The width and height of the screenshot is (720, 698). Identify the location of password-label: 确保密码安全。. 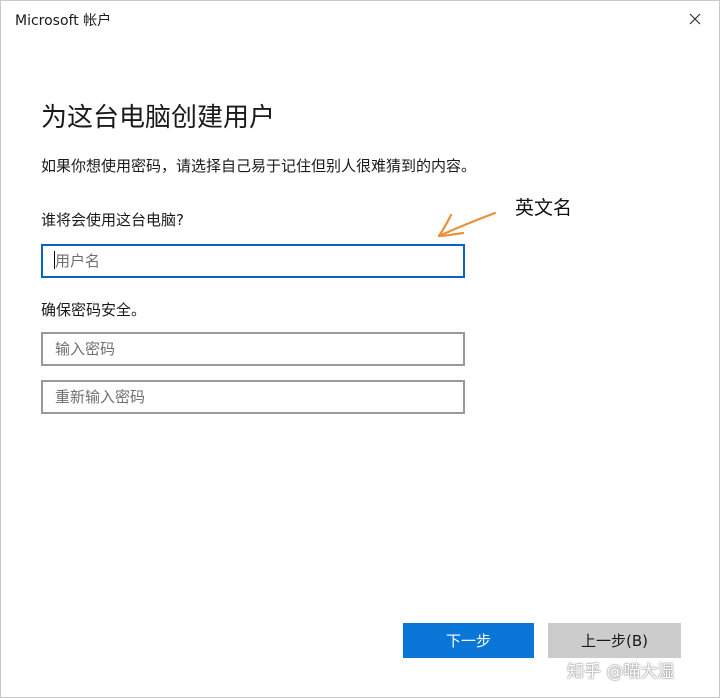
(94, 310).